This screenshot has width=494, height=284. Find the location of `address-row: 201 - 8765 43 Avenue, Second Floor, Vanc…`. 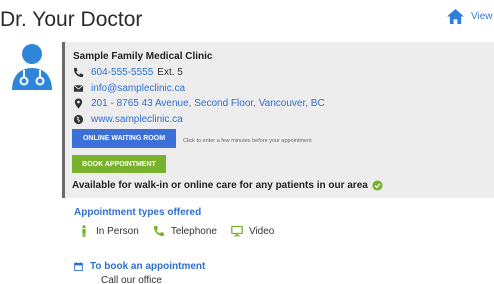

address-row: 201 - 8765 43 Avenue, Second Floor, Vanc… is located at coordinates (199, 103).